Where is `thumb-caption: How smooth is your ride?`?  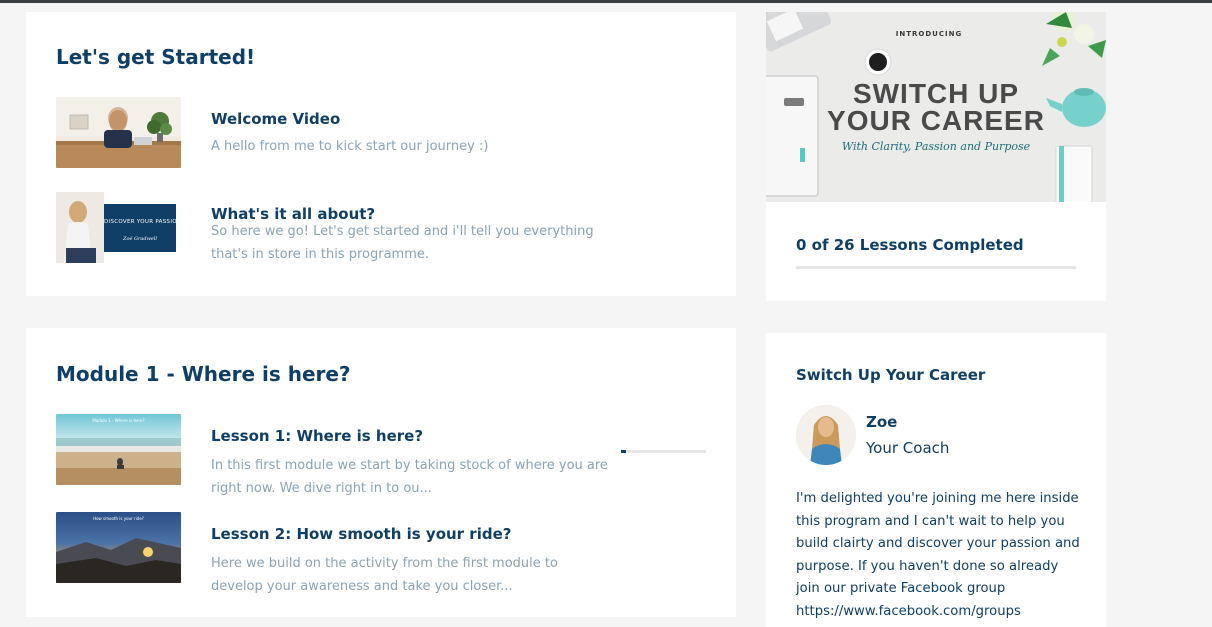 thumb-caption: How smooth is your ride? is located at coordinates (118, 518).